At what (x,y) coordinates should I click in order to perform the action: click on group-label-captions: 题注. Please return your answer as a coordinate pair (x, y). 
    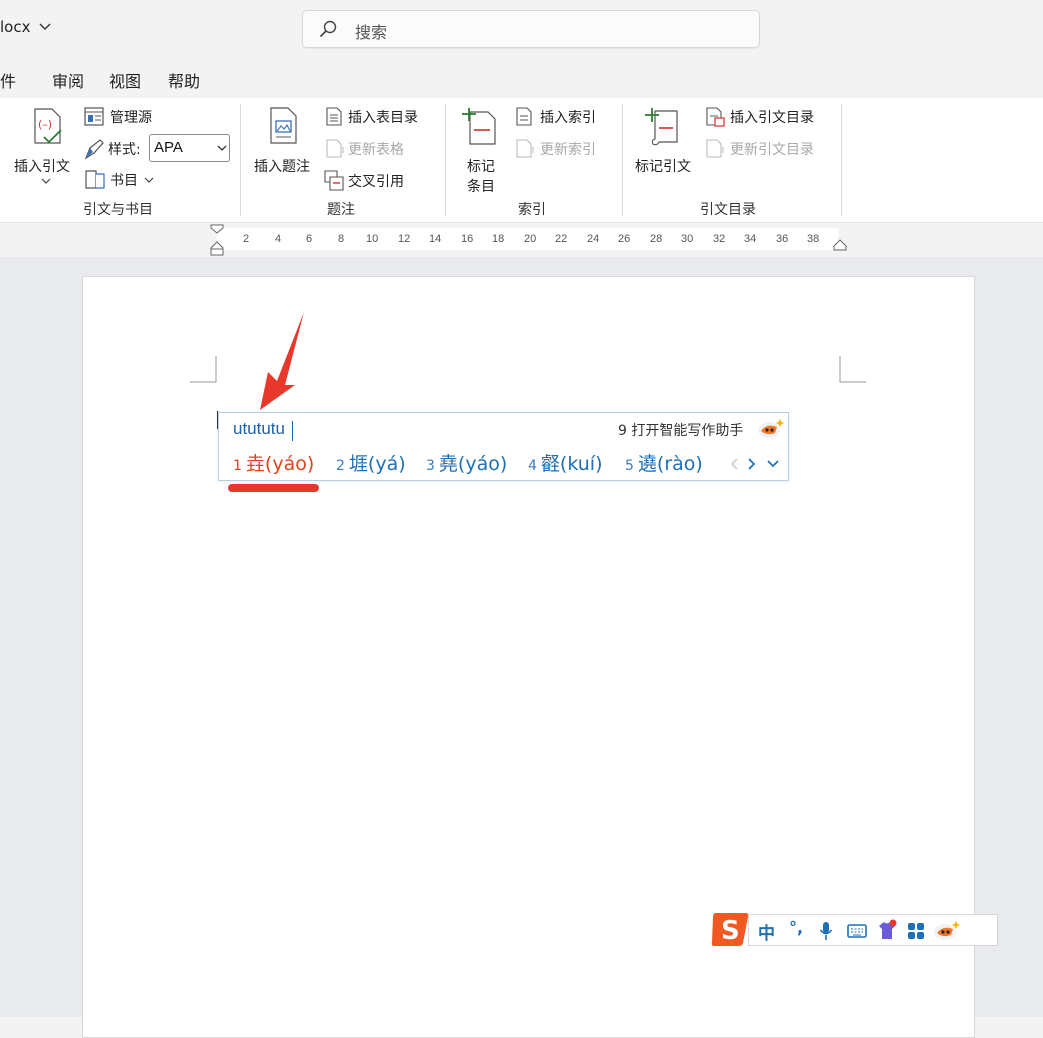
    Looking at the image, I should click on (341, 210).